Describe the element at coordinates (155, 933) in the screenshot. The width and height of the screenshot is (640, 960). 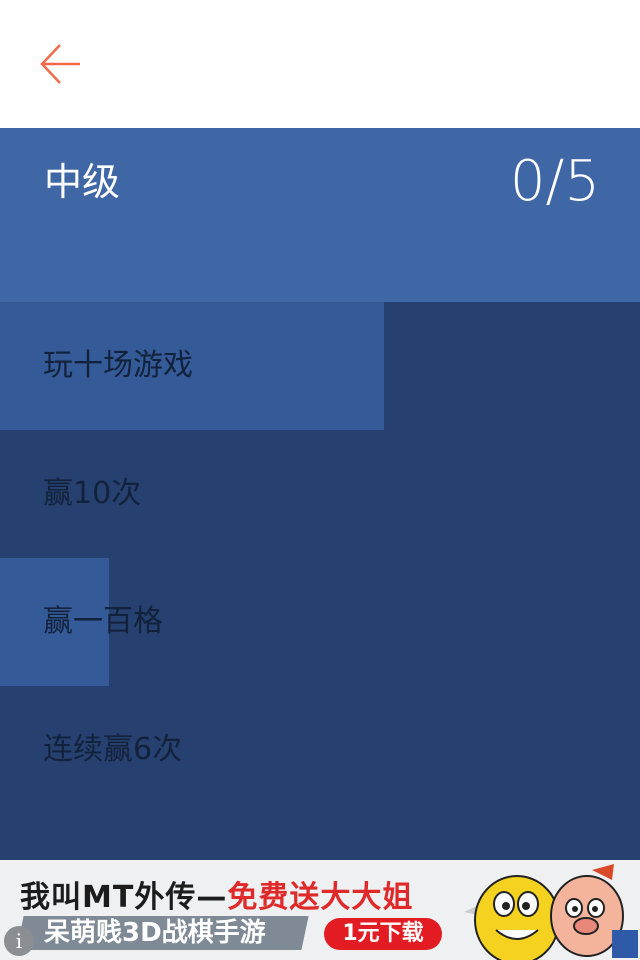
I see `ad-subtitle: 呆萌贱3D战棋手游` at that location.